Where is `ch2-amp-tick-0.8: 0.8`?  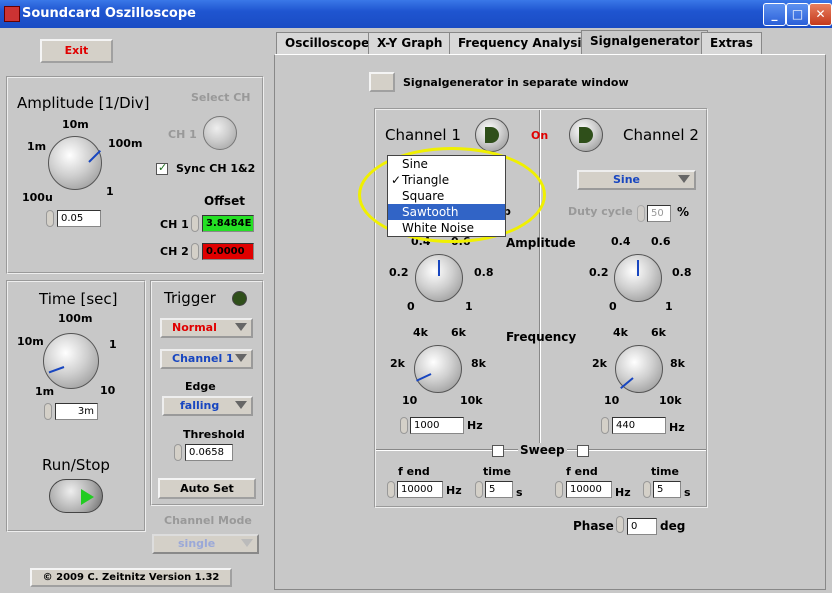 ch2-amp-tick-0.8: 0.8 is located at coordinates (682, 272).